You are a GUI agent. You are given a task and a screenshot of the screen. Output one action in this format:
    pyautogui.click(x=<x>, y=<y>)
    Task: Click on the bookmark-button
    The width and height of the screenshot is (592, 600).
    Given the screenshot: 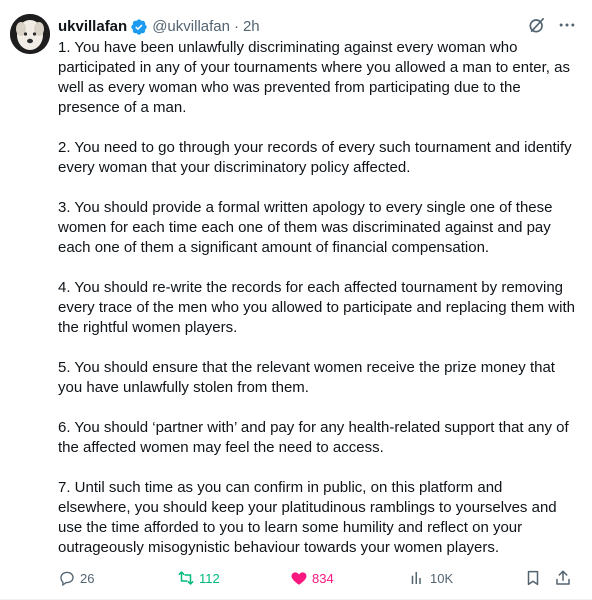 What is the action you would take?
    pyautogui.click(x=535, y=578)
    